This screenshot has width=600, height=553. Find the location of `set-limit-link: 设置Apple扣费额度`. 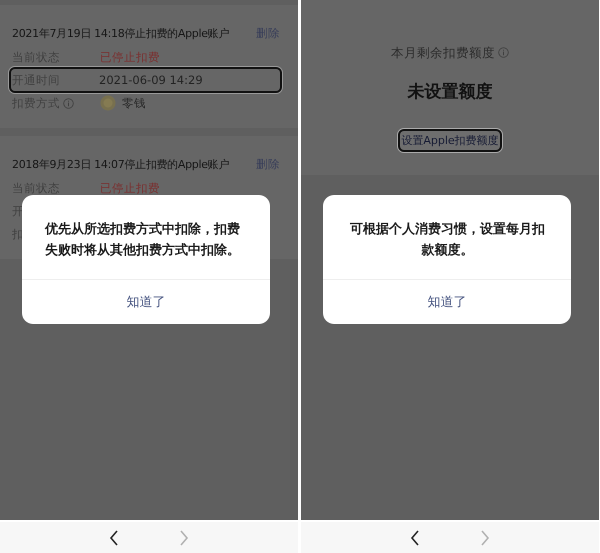

set-limit-link: 设置Apple扣费额度 is located at coordinates (450, 140).